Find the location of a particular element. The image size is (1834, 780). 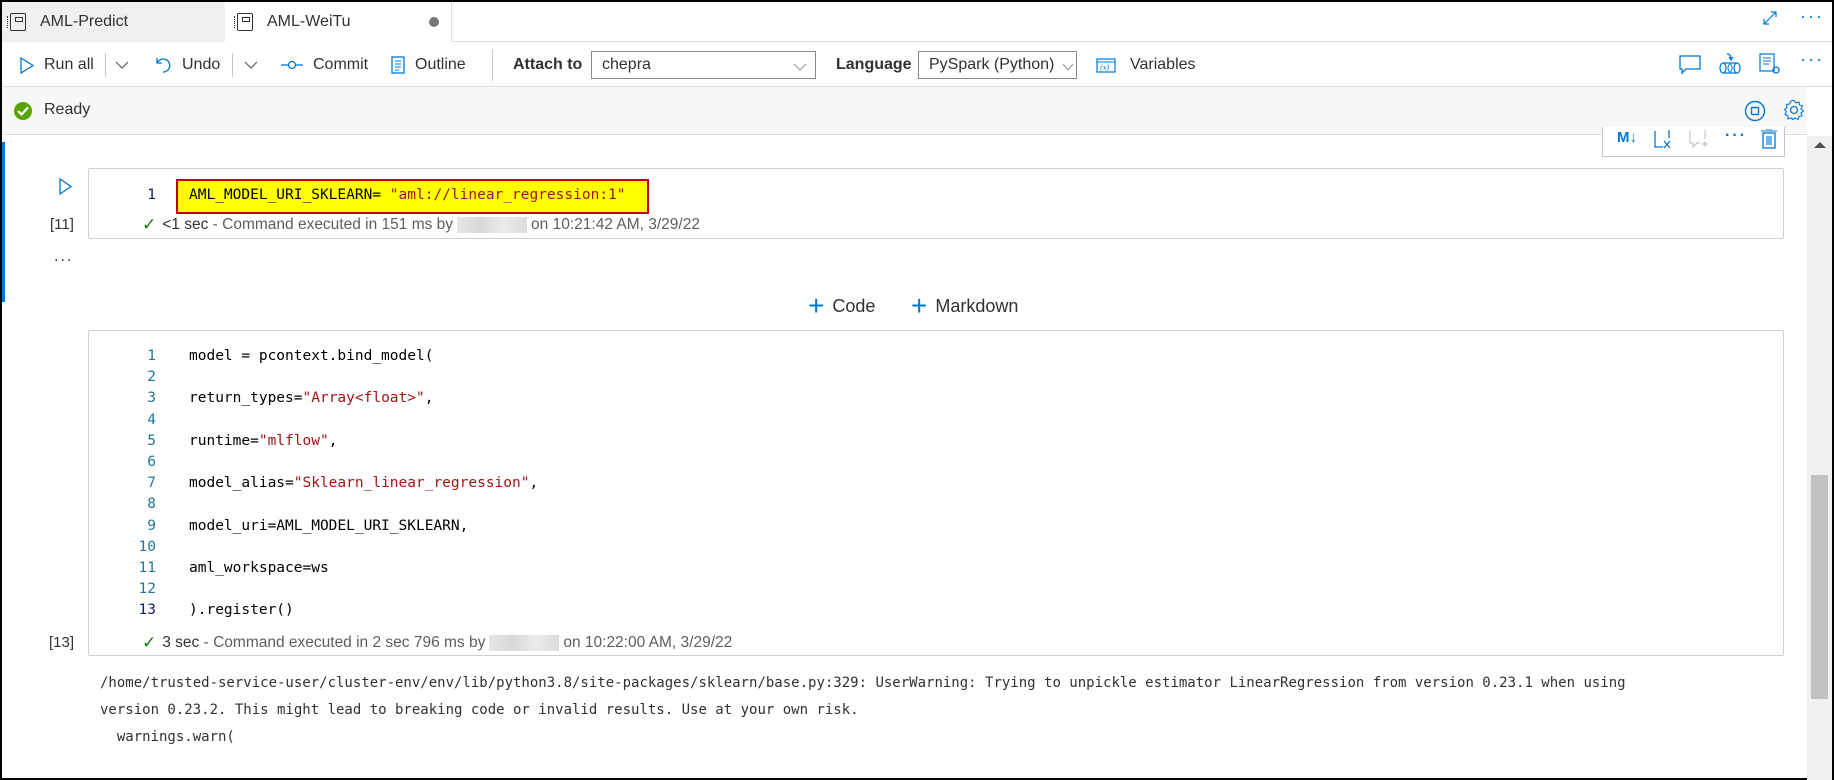

run-all-button: Run all is located at coordinates (57, 65).